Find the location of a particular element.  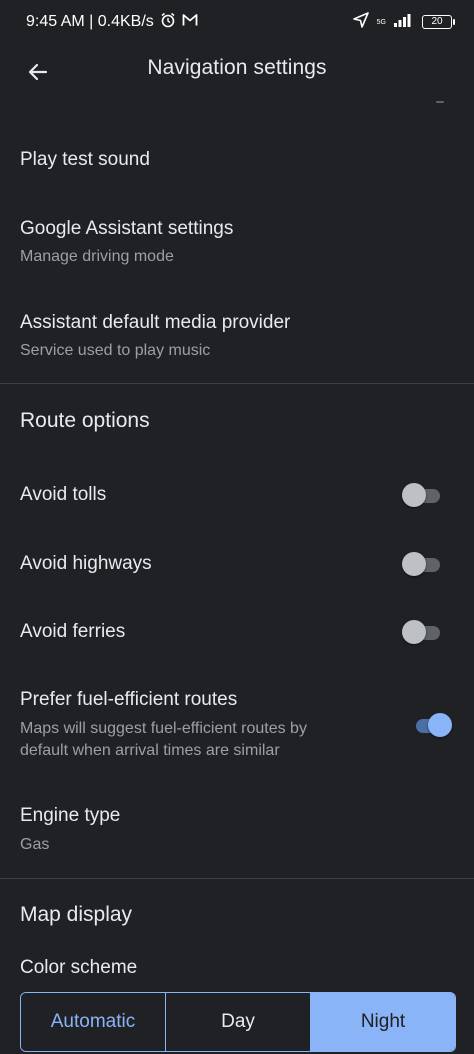

avoid-ferries-toggle is located at coordinates (422, 632).